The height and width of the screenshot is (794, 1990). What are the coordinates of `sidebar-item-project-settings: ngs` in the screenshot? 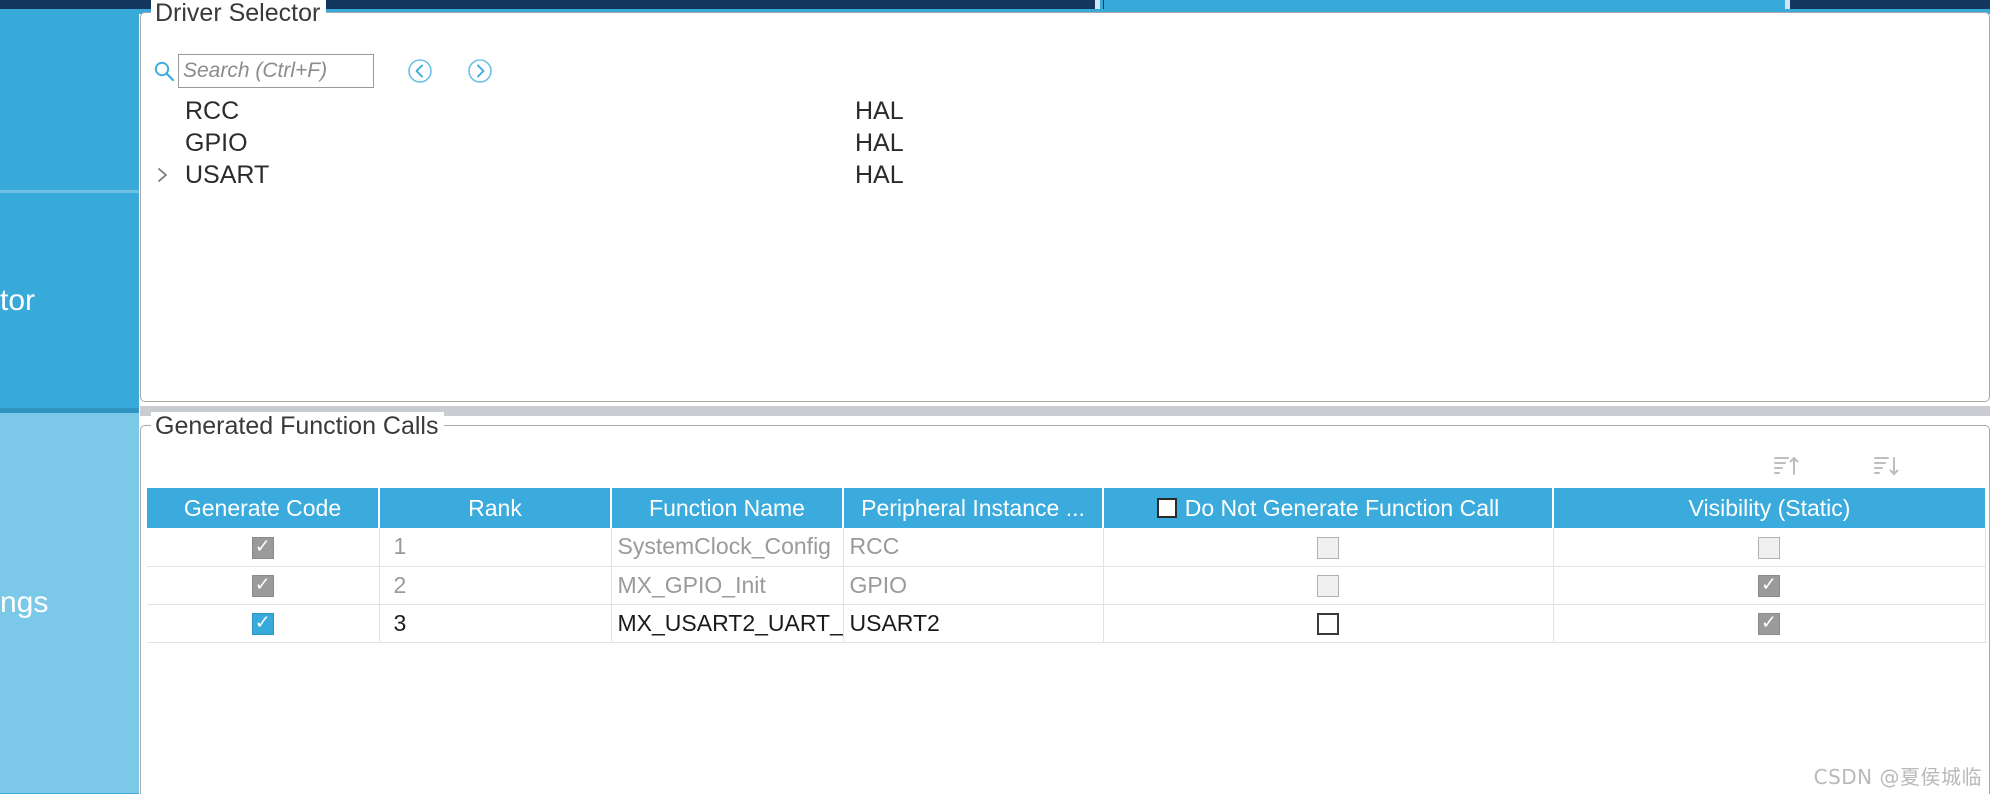 It's located at (69, 603).